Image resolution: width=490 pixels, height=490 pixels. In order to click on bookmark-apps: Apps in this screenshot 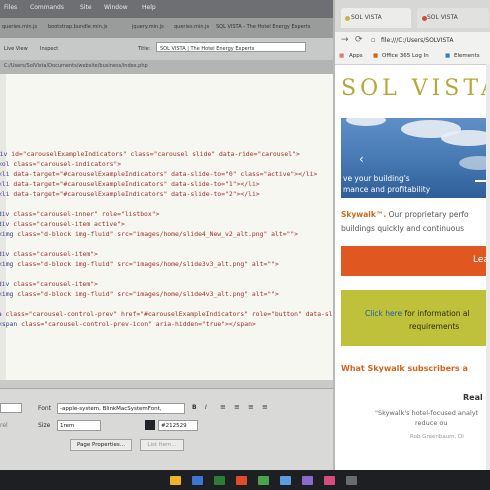, I will do `click(356, 56)`.